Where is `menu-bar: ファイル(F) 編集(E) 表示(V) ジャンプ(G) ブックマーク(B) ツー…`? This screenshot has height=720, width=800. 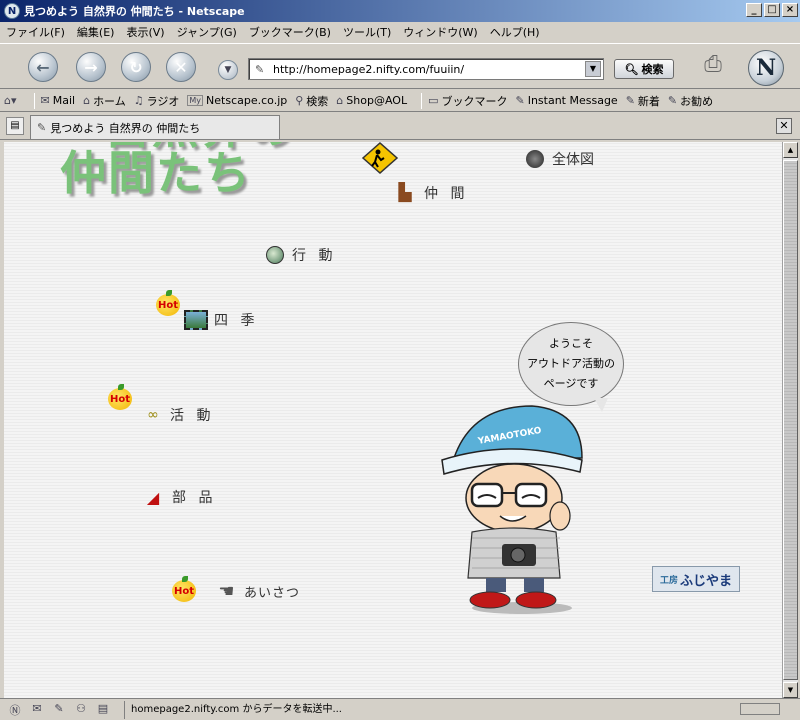
menu-bar: ファイル(F) 編集(E) 表示(V) ジャンプ(G) ブックマーク(B) ツー… is located at coordinates (400, 32).